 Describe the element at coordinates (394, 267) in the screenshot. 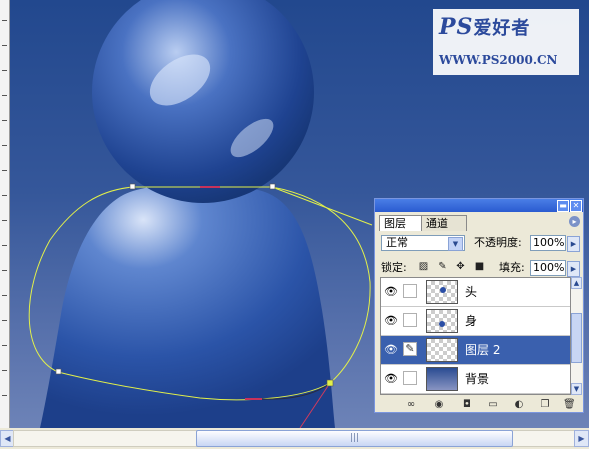

I see `lock-label: 锁定:` at that location.